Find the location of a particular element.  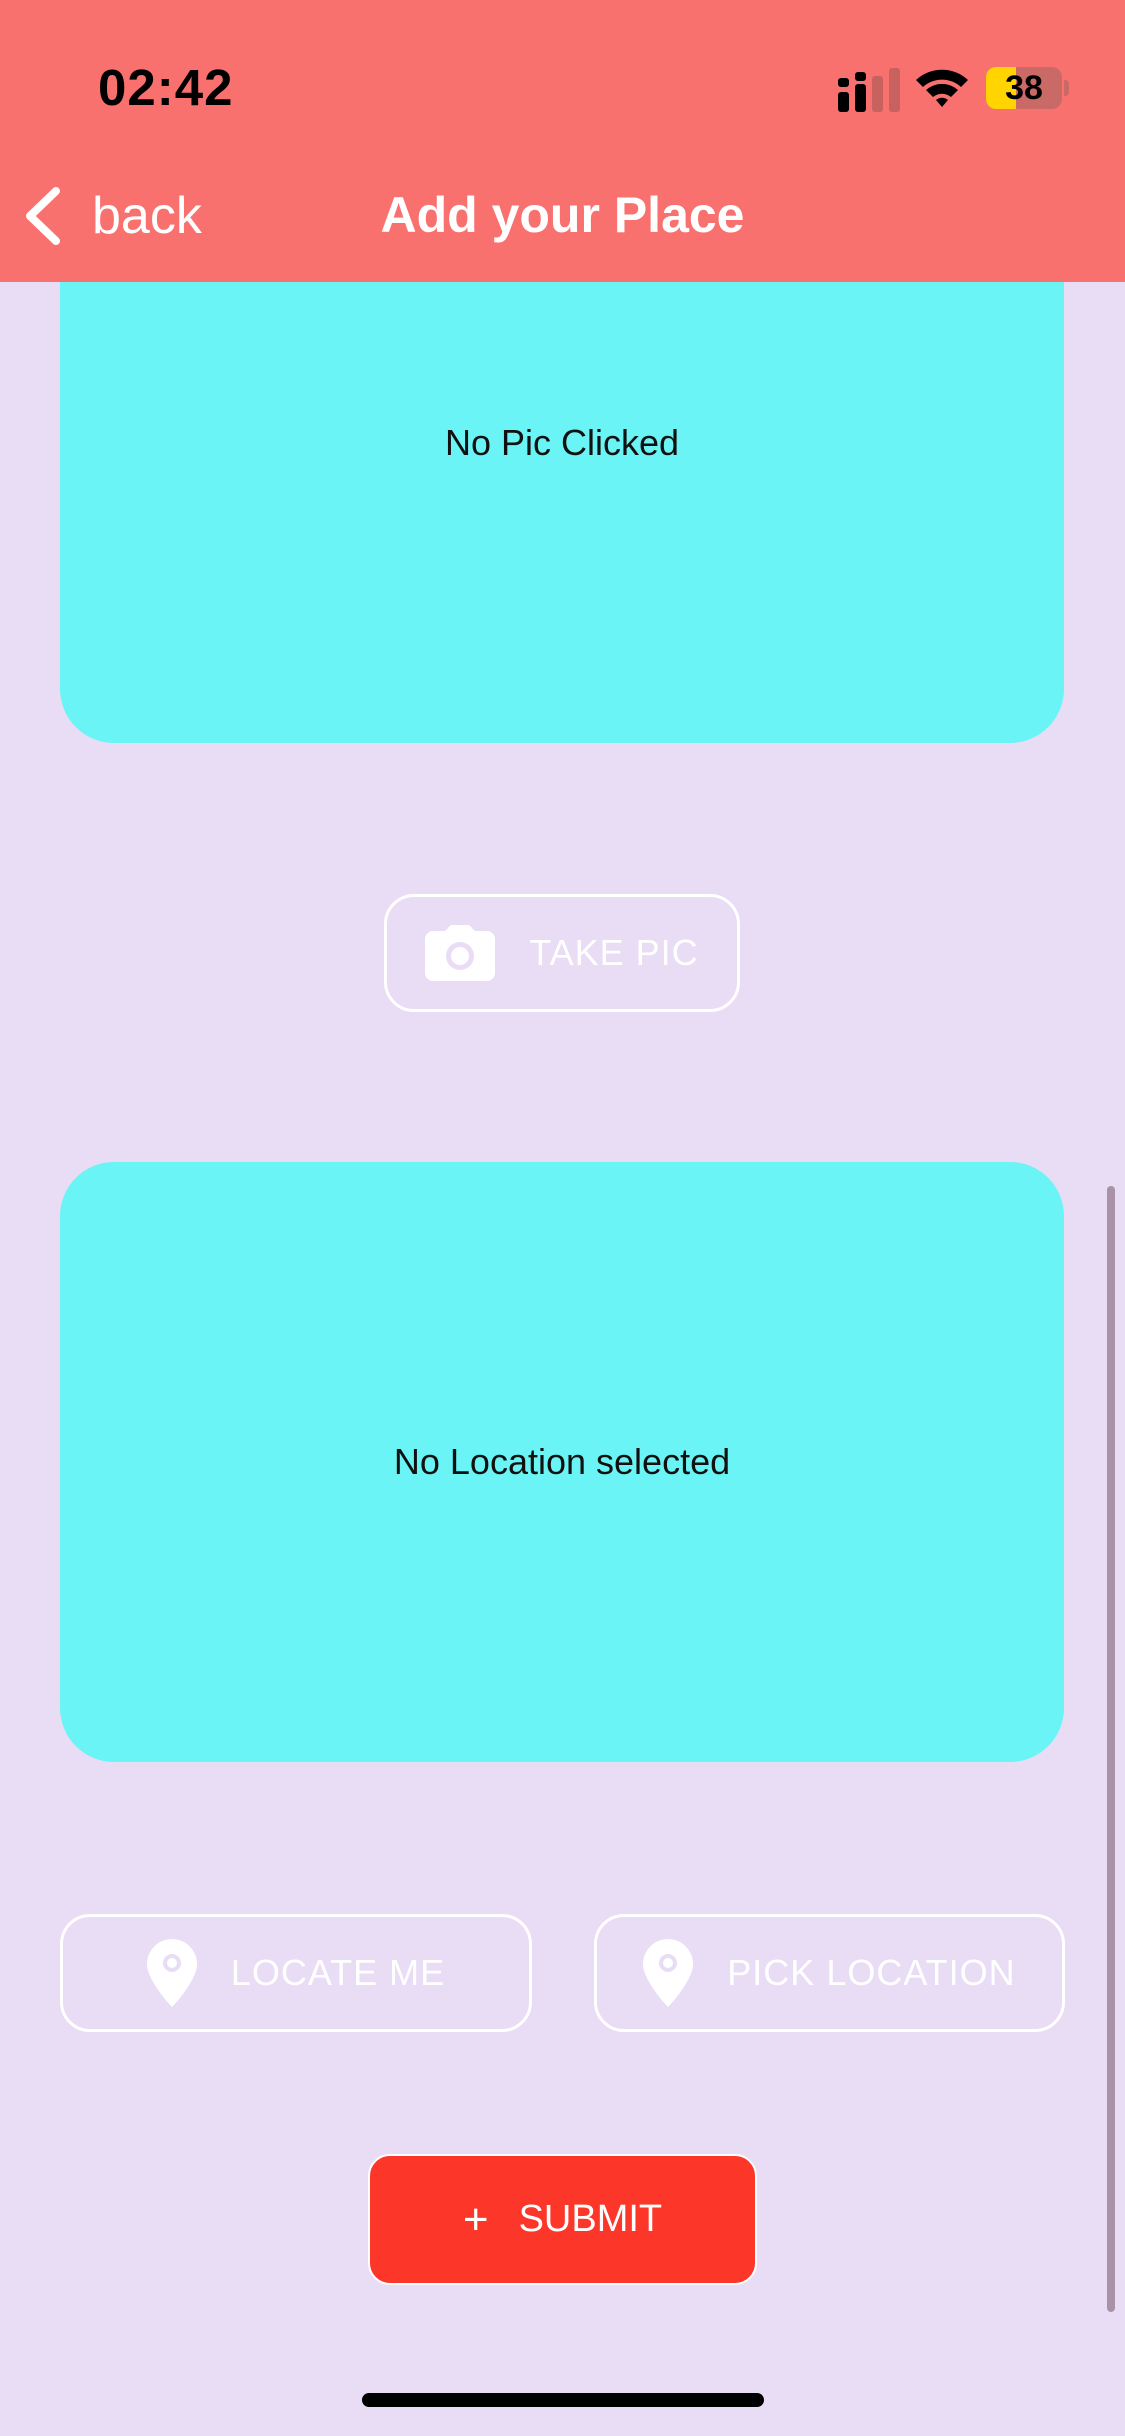

submit-label: SUBMIT is located at coordinates (590, 2219).